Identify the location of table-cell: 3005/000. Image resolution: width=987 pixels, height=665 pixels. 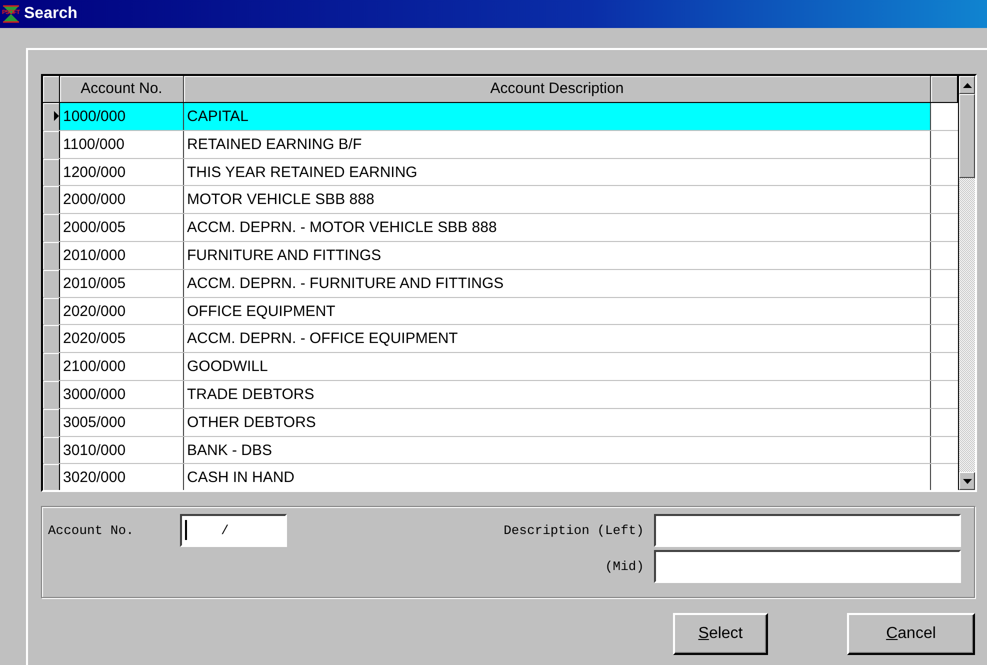
(122, 422).